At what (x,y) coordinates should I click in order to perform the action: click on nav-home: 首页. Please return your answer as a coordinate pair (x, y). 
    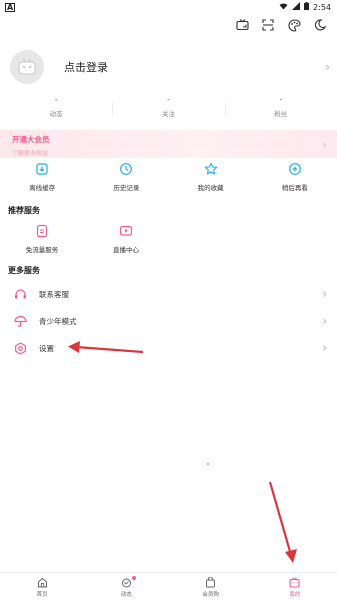
    Looking at the image, I should click on (42, 586).